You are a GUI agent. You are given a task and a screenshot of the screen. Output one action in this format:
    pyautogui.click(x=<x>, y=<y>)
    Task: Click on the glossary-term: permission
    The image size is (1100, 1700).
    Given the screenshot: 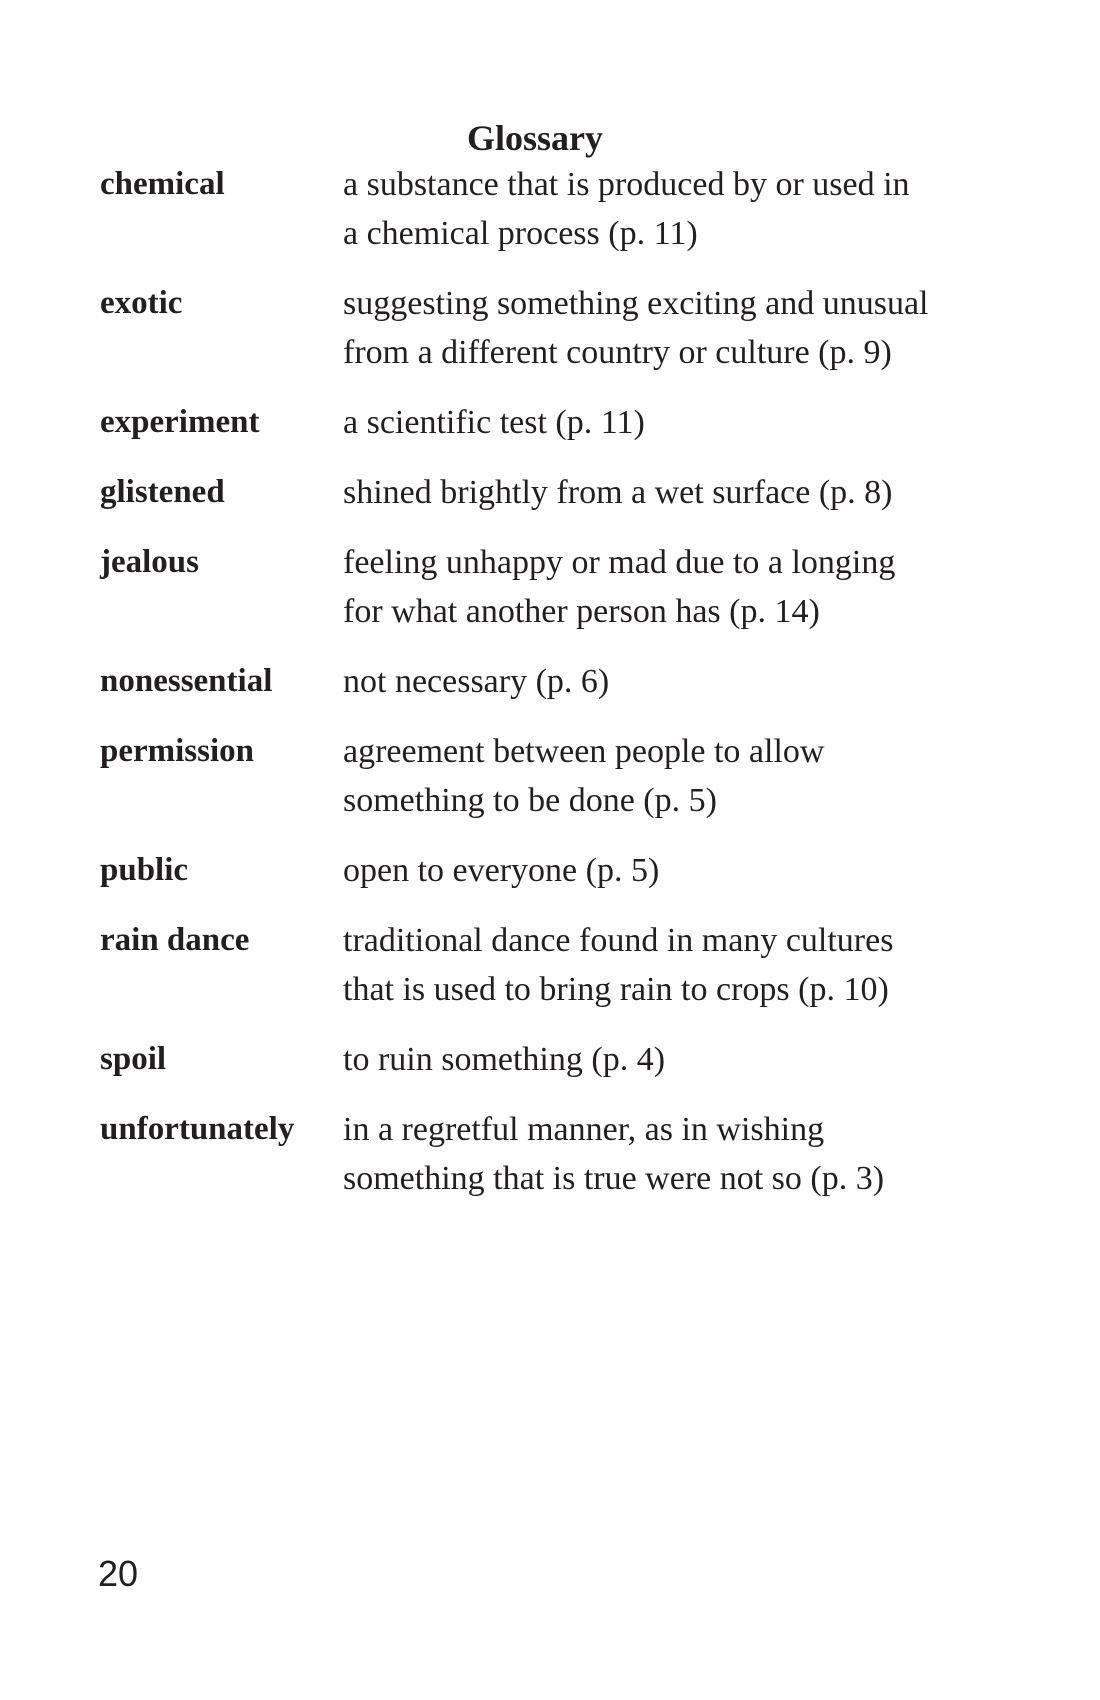 What is the action you would take?
    pyautogui.click(x=177, y=751)
    